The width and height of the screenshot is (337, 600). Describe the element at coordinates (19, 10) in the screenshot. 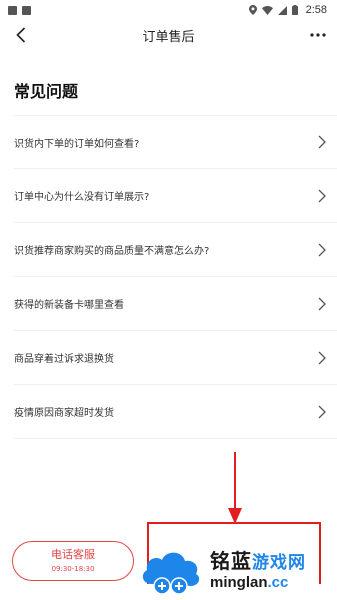

I see `status-bar-left` at that location.